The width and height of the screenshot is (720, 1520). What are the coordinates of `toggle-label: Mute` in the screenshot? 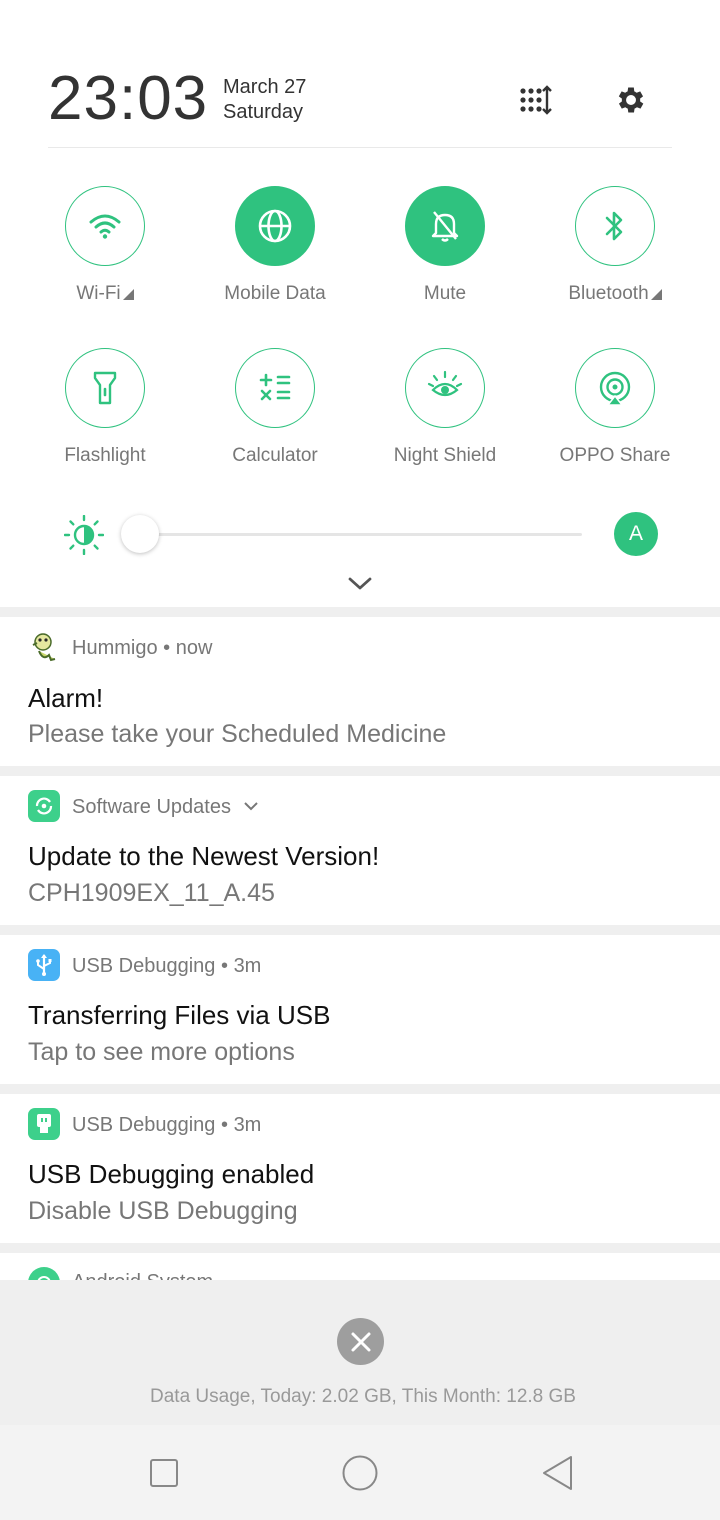 It's located at (445, 293).